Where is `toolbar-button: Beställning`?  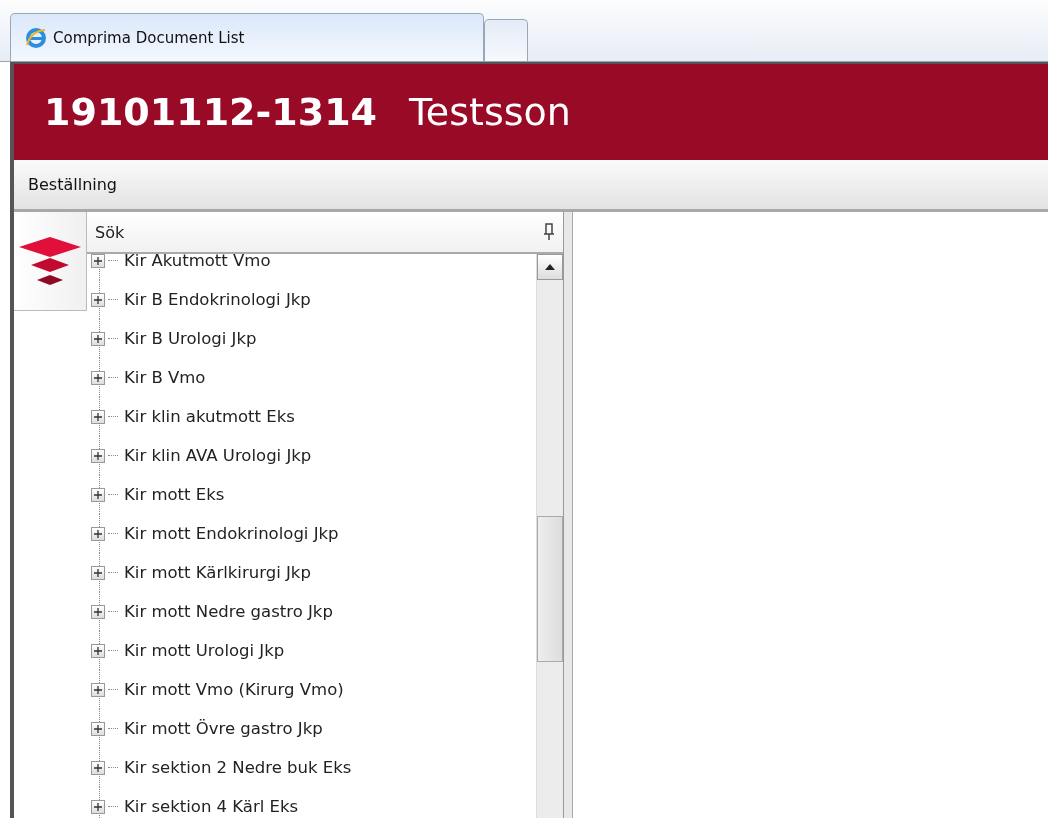 toolbar-button: Beställning is located at coordinates (72, 184).